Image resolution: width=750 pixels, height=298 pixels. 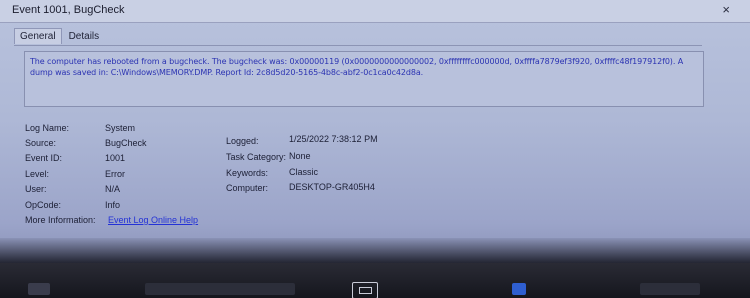 What do you see at coordinates (300, 156) in the screenshot?
I see `task-category-value: None` at bounding box center [300, 156].